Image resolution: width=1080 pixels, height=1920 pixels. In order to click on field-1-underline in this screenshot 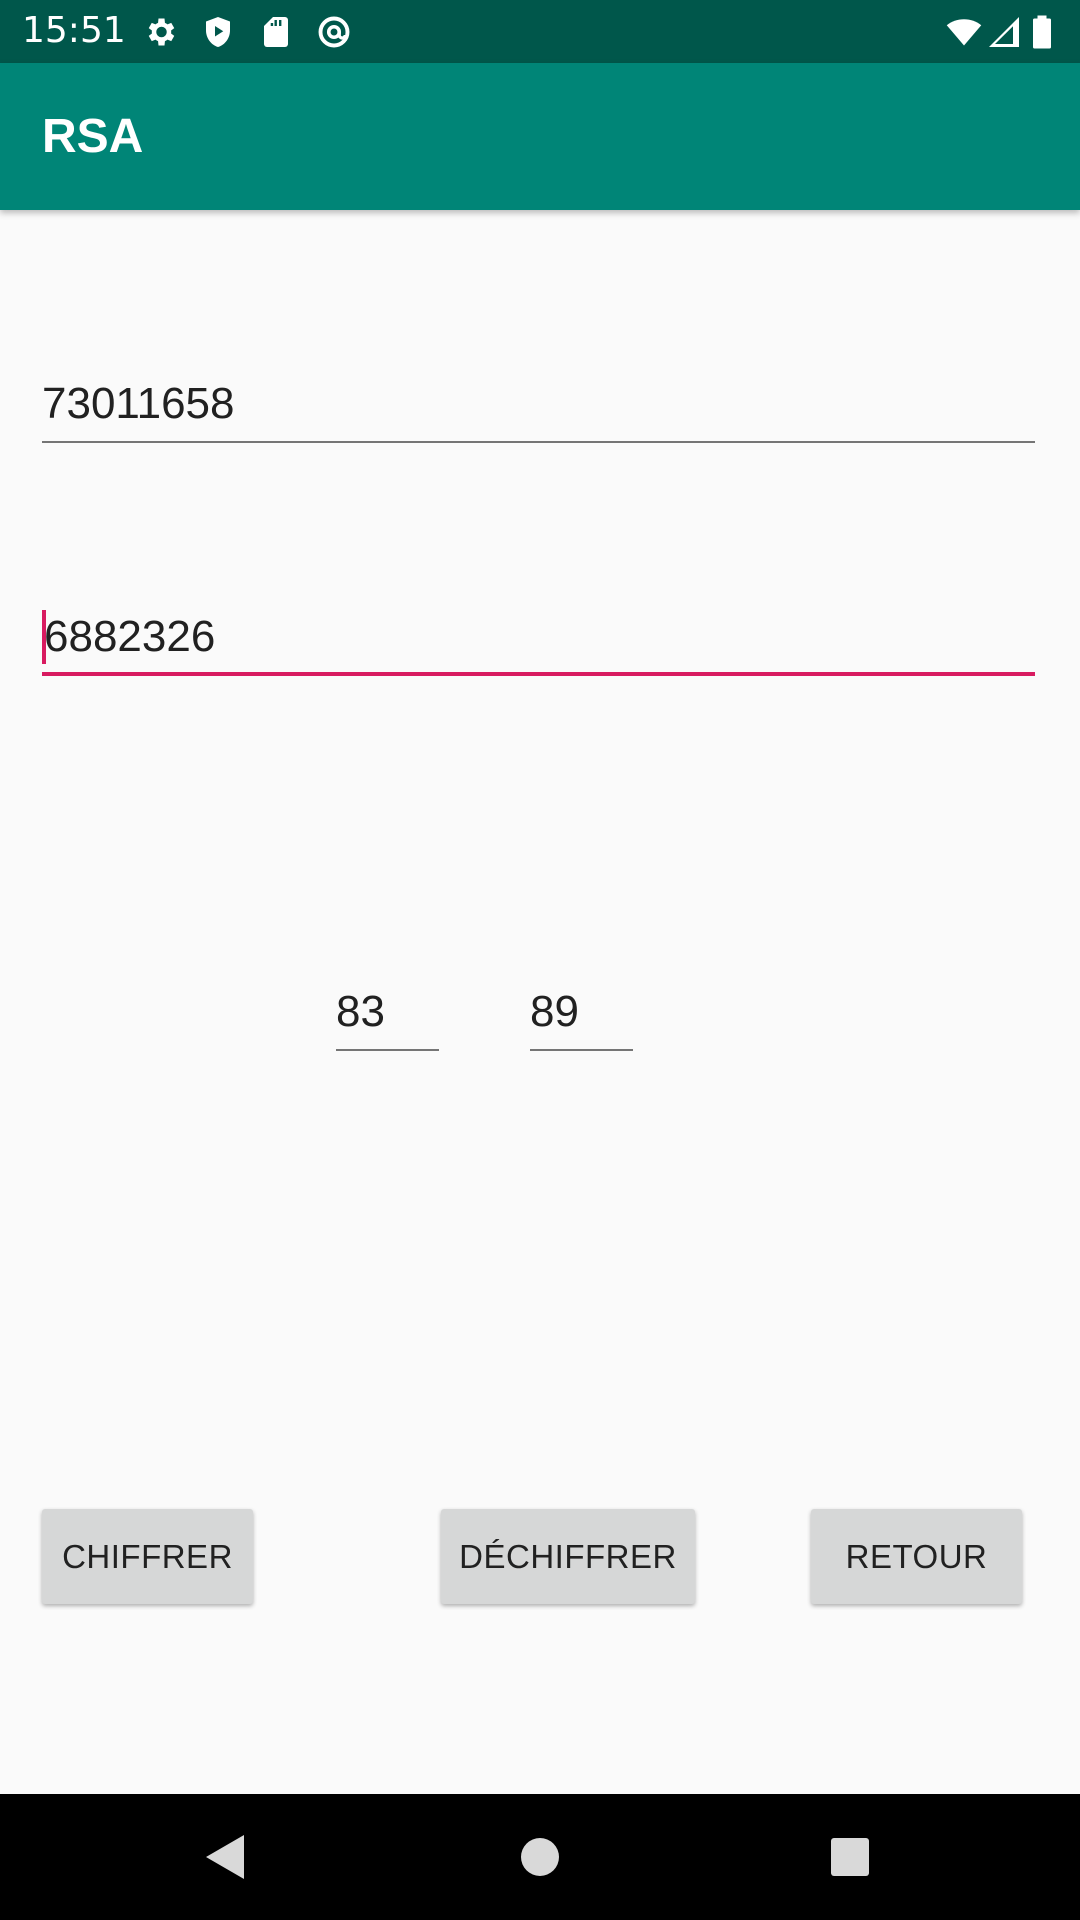, I will do `click(538, 442)`.